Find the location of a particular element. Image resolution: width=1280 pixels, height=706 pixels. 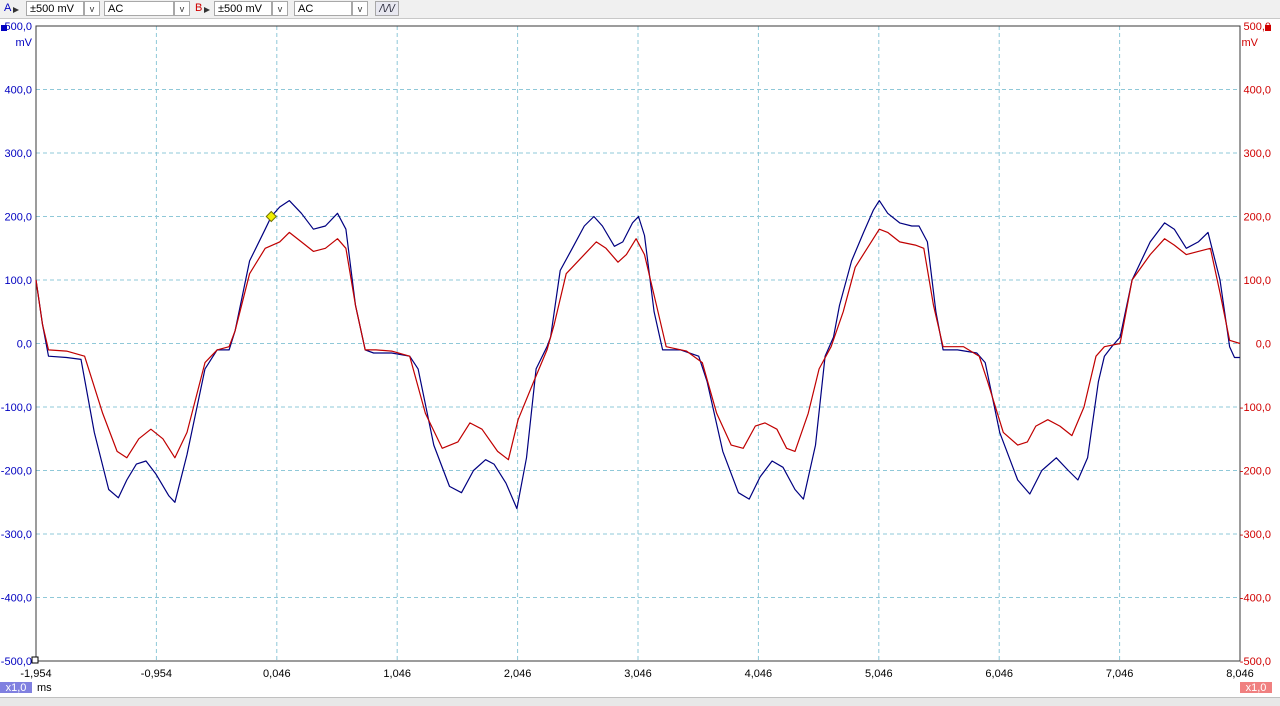

channel-b-range-dropdown: v is located at coordinates (280, 8).